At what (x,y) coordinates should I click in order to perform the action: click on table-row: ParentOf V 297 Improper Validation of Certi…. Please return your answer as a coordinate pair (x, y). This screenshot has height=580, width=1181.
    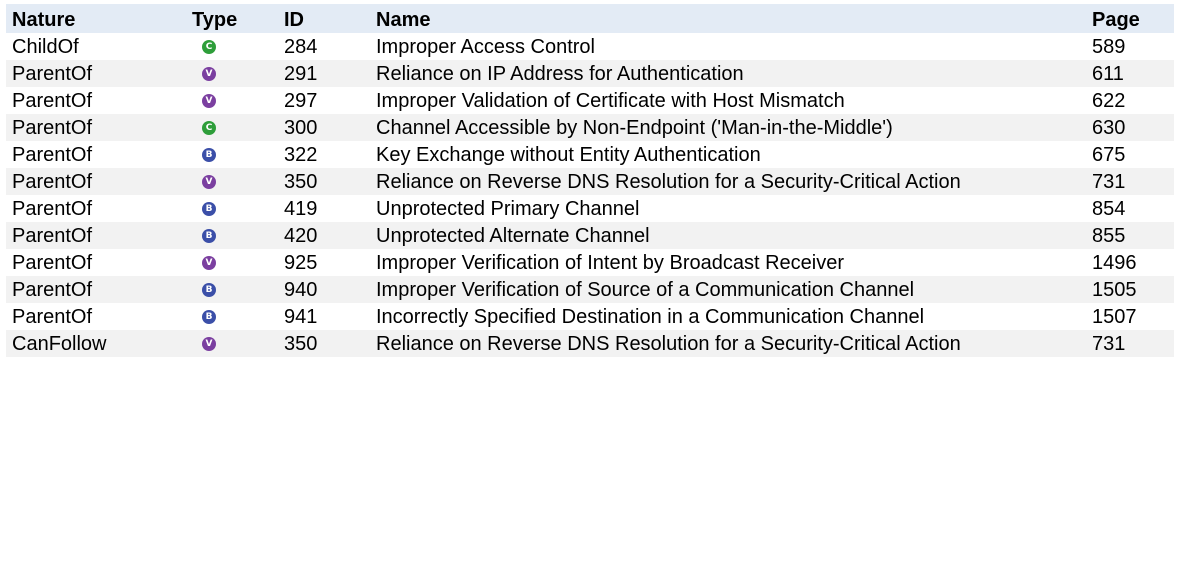
    Looking at the image, I should click on (590, 100).